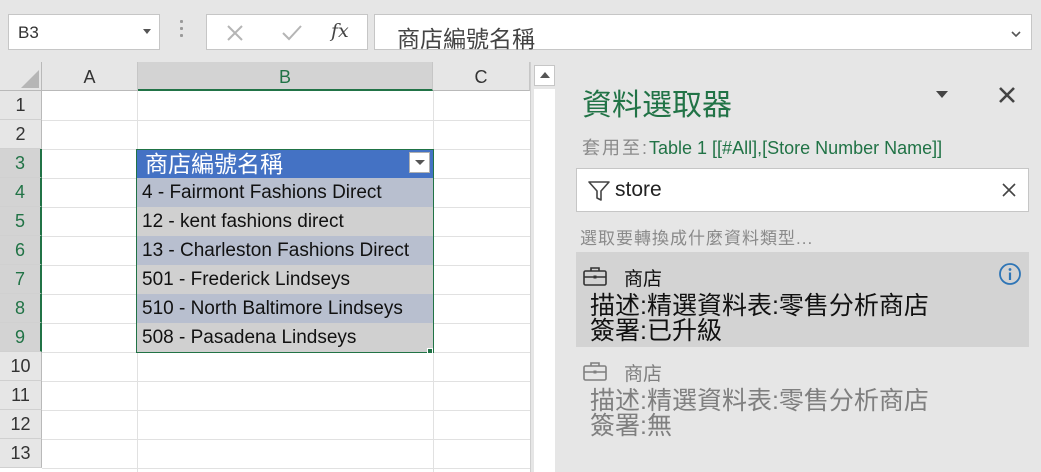 The width and height of the screenshot is (1041, 472). I want to click on clear-search-icon, so click(1009, 190).